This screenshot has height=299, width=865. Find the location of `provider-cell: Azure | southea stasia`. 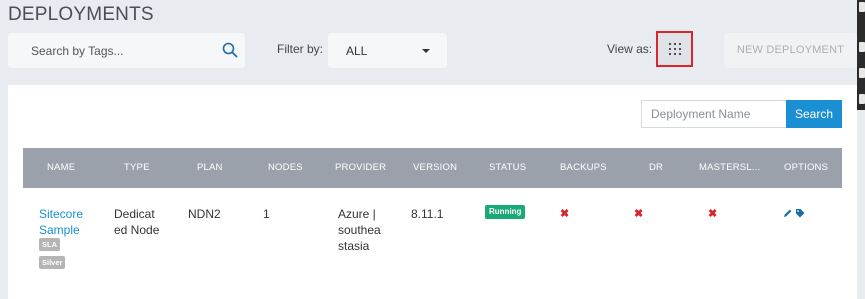

provider-cell: Azure | southea stasia is located at coordinates (359, 230).